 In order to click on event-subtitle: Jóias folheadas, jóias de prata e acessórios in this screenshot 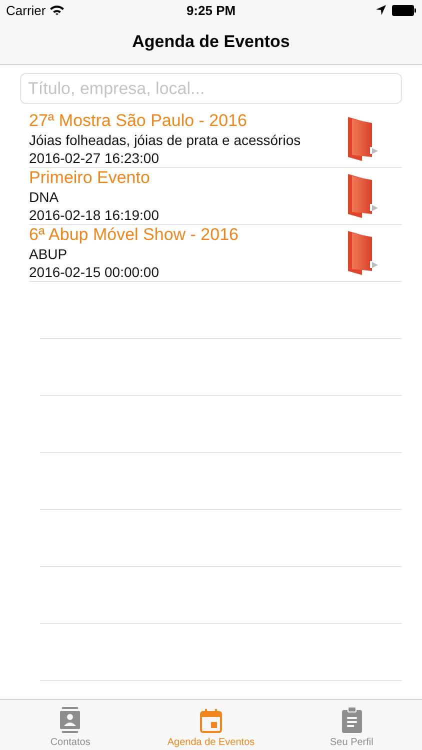, I will do `click(165, 140)`.